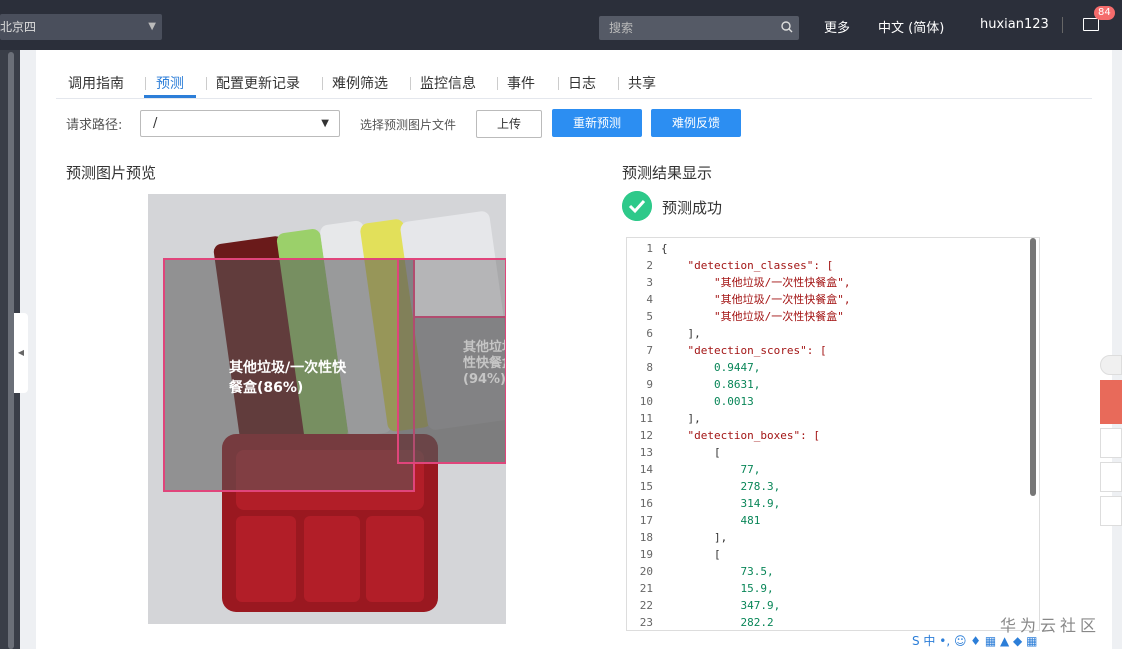 This screenshot has width=1122, height=649. What do you see at coordinates (646, 401) in the screenshot?
I see `line-number: 10` at bounding box center [646, 401].